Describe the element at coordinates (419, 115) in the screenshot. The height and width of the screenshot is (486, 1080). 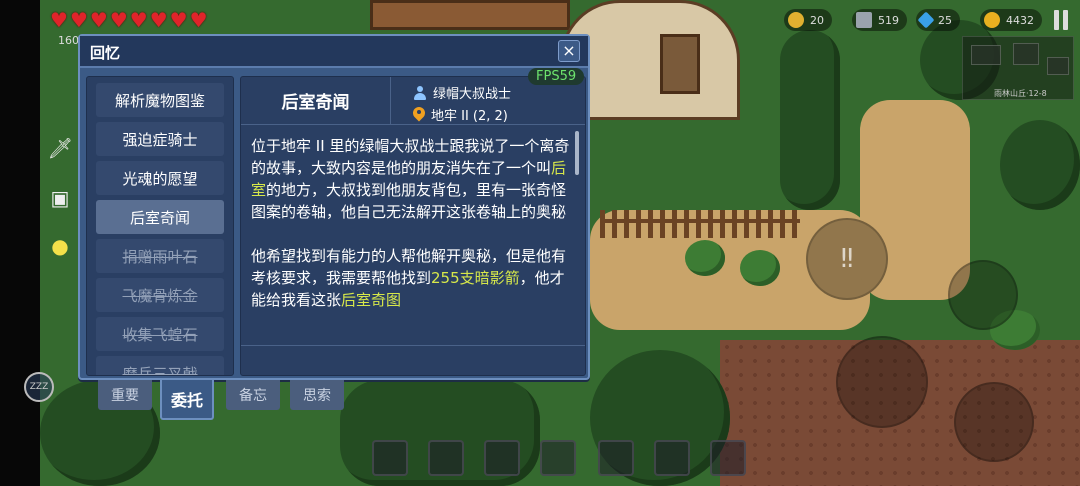
I see `location-pin-icon` at that location.